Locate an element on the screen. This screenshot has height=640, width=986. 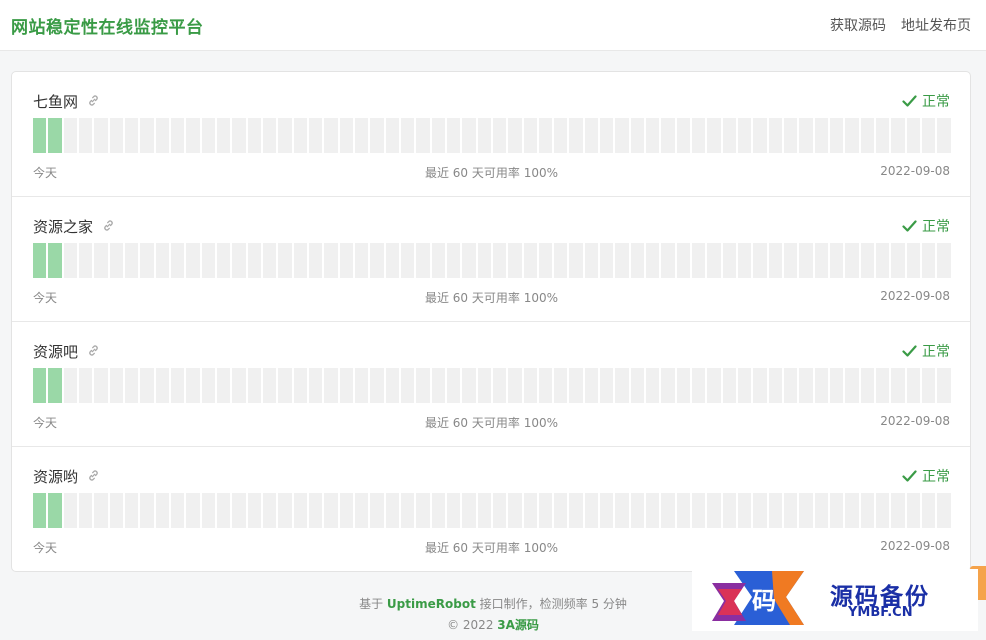
site-title: 网站稳定性在线监控平台 is located at coordinates (107, 25).